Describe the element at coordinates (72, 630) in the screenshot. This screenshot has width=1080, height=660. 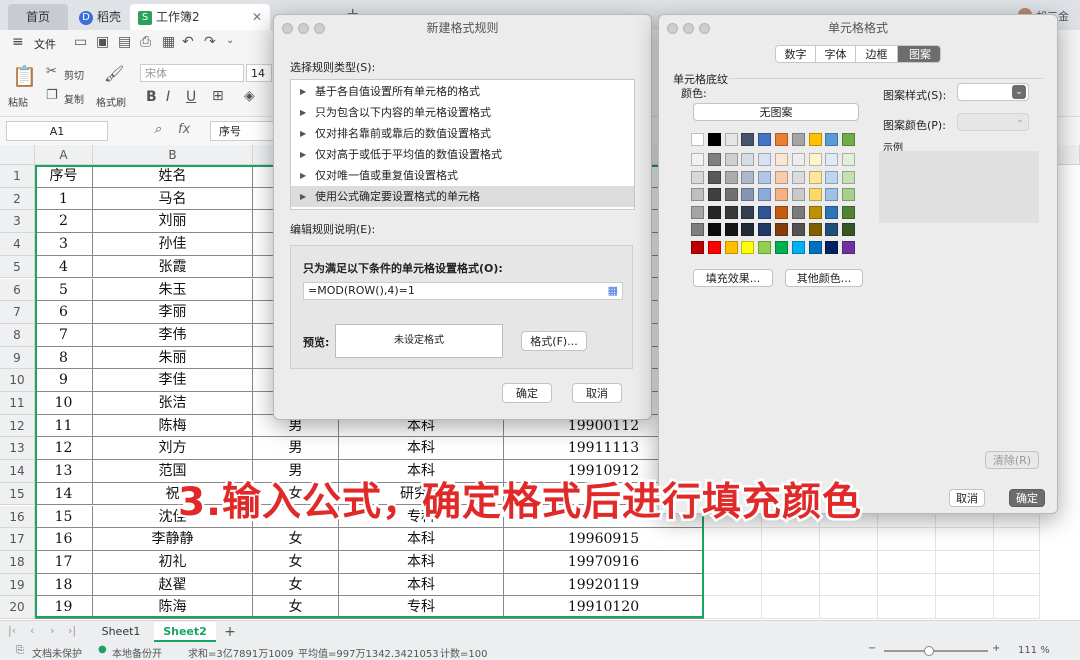
I see `last-sheet-icon: ›|` at that location.